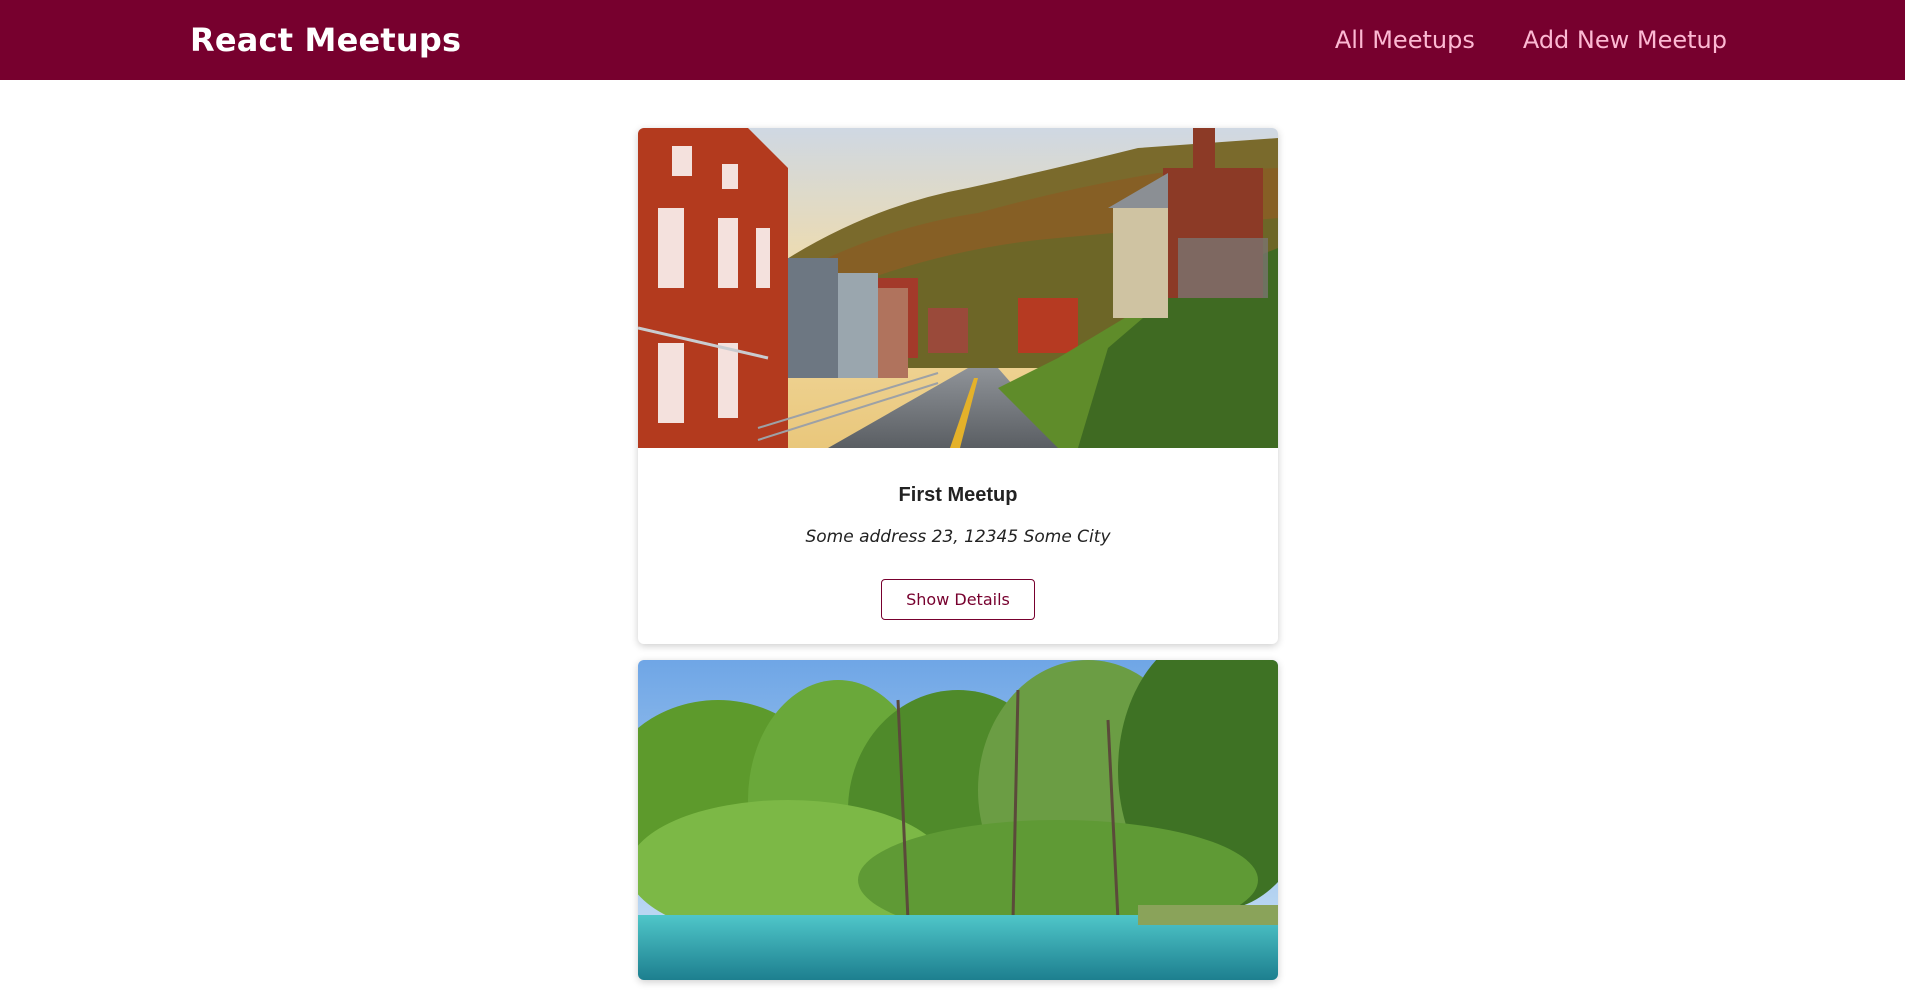 Image resolution: width=1905 pixels, height=996 pixels. What do you see at coordinates (1405, 40) in the screenshot?
I see `nav-link-all-meetups: All Meetups` at bounding box center [1405, 40].